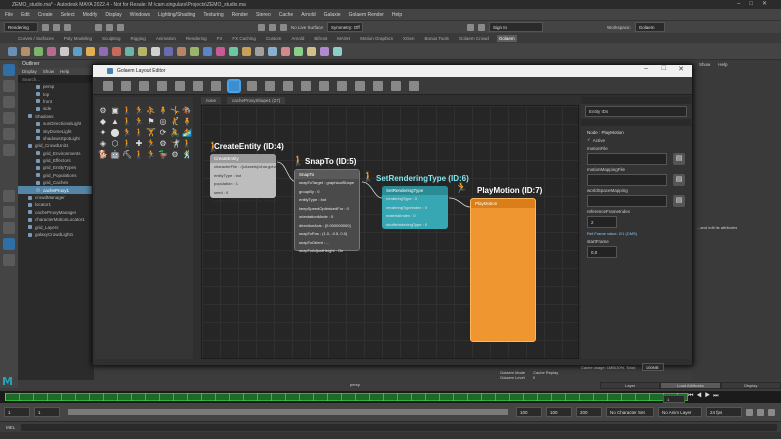  What do you see at coordinates (630, 412) in the screenshot?
I see `character-set-dropdown: No Character Set` at bounding box center [630, 412].